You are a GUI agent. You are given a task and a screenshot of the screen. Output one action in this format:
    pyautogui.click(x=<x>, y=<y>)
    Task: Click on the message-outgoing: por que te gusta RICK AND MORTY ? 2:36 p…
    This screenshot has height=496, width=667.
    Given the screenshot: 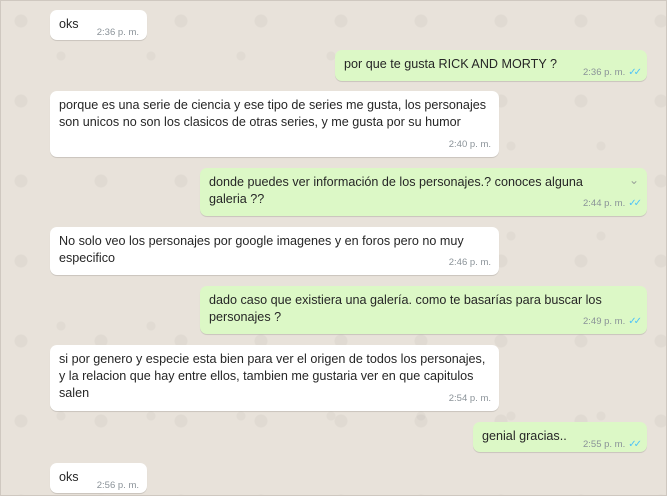 What is the action you would take?
    pyautogui.click(x=491, y=65)
    